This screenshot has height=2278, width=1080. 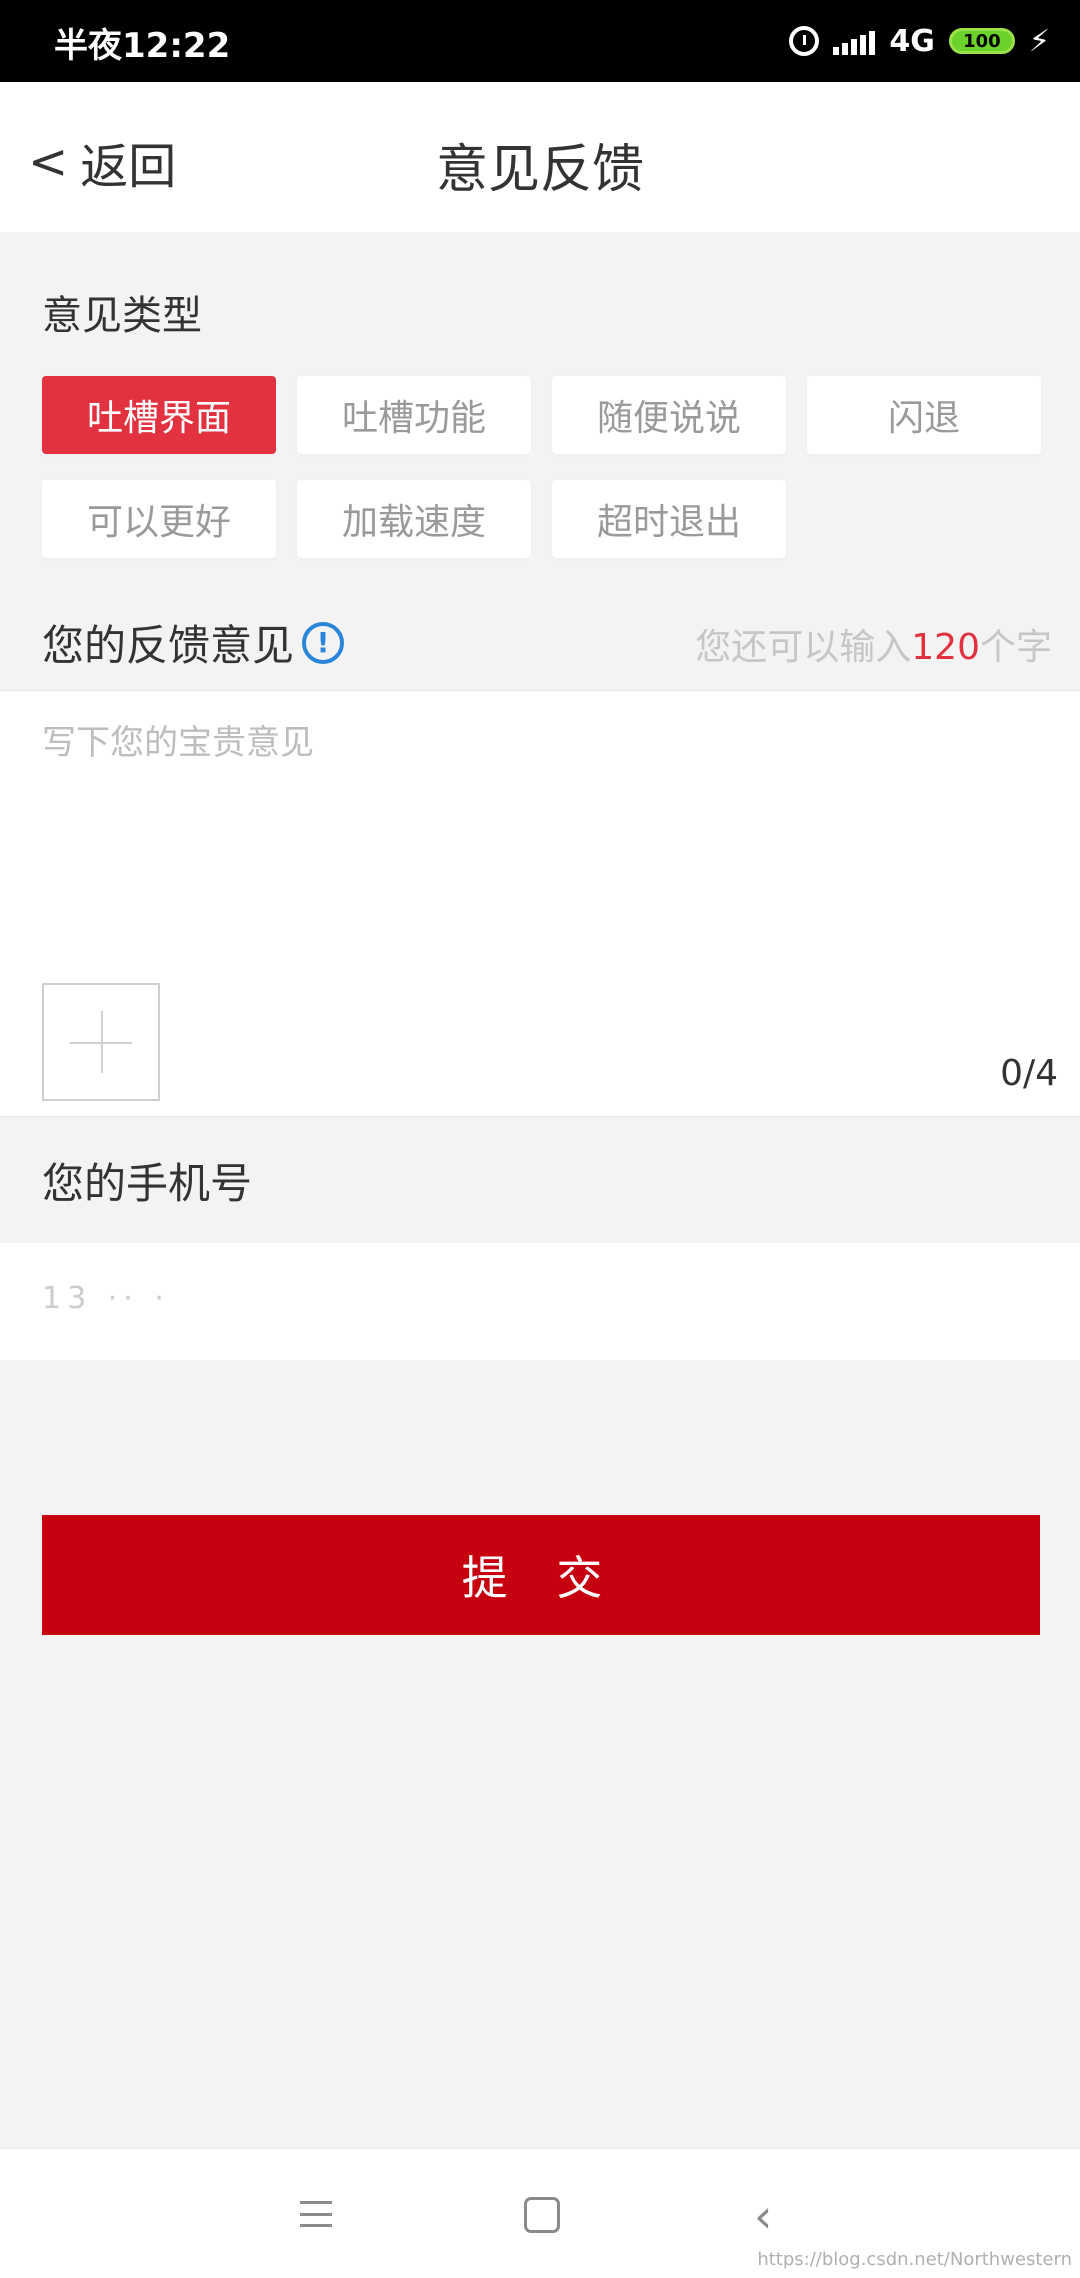 What do you see at coordinates (316, 2214) in the screenshot?
I see `menu-icon` at bounding box center [316, 2214].